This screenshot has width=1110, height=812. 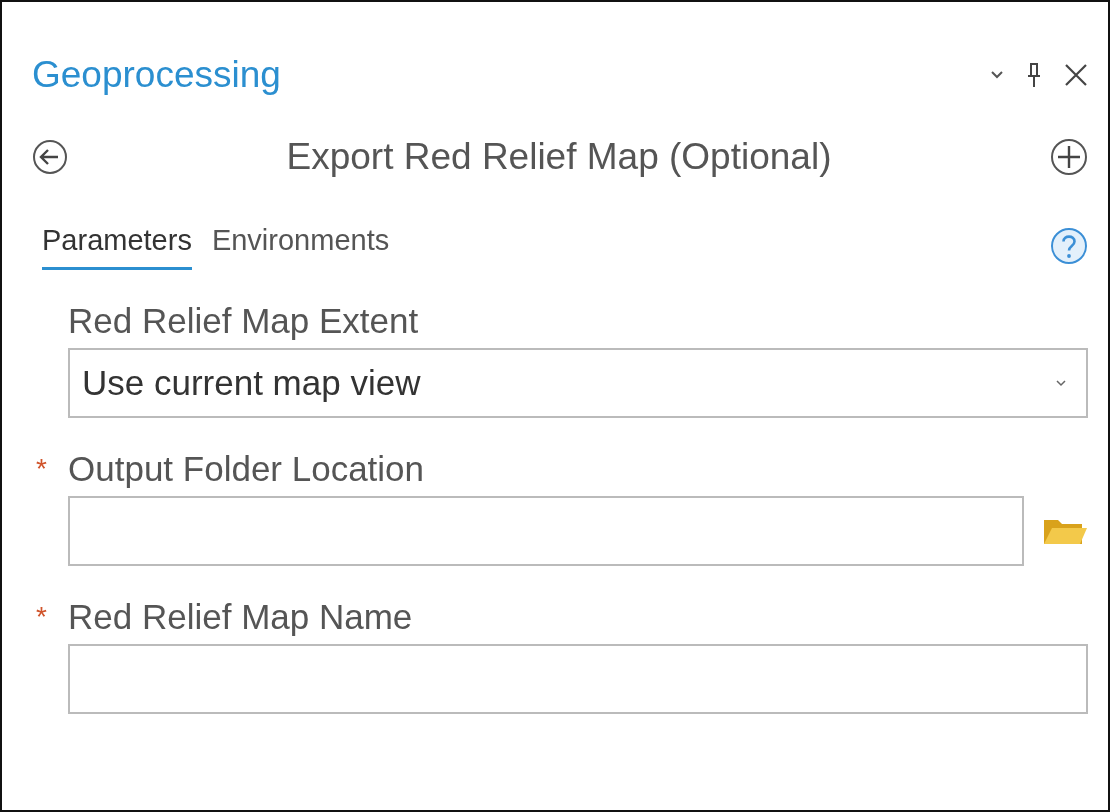 I want to click on parameter-label: Red Relief Map Extent, so click(x=243, y=321).